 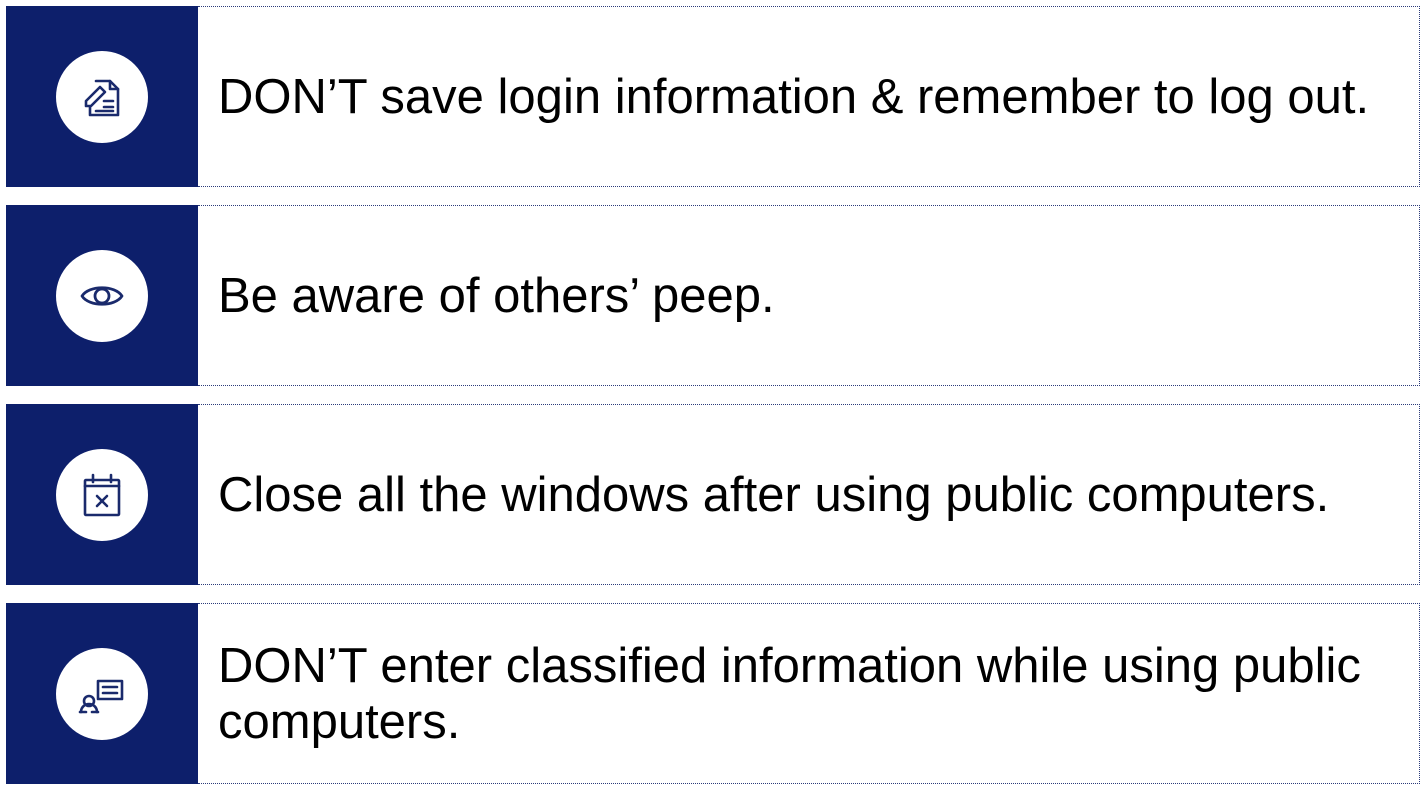 I want to click on tip-text: Be aware of others’ peep., so click(x=496, y=295).